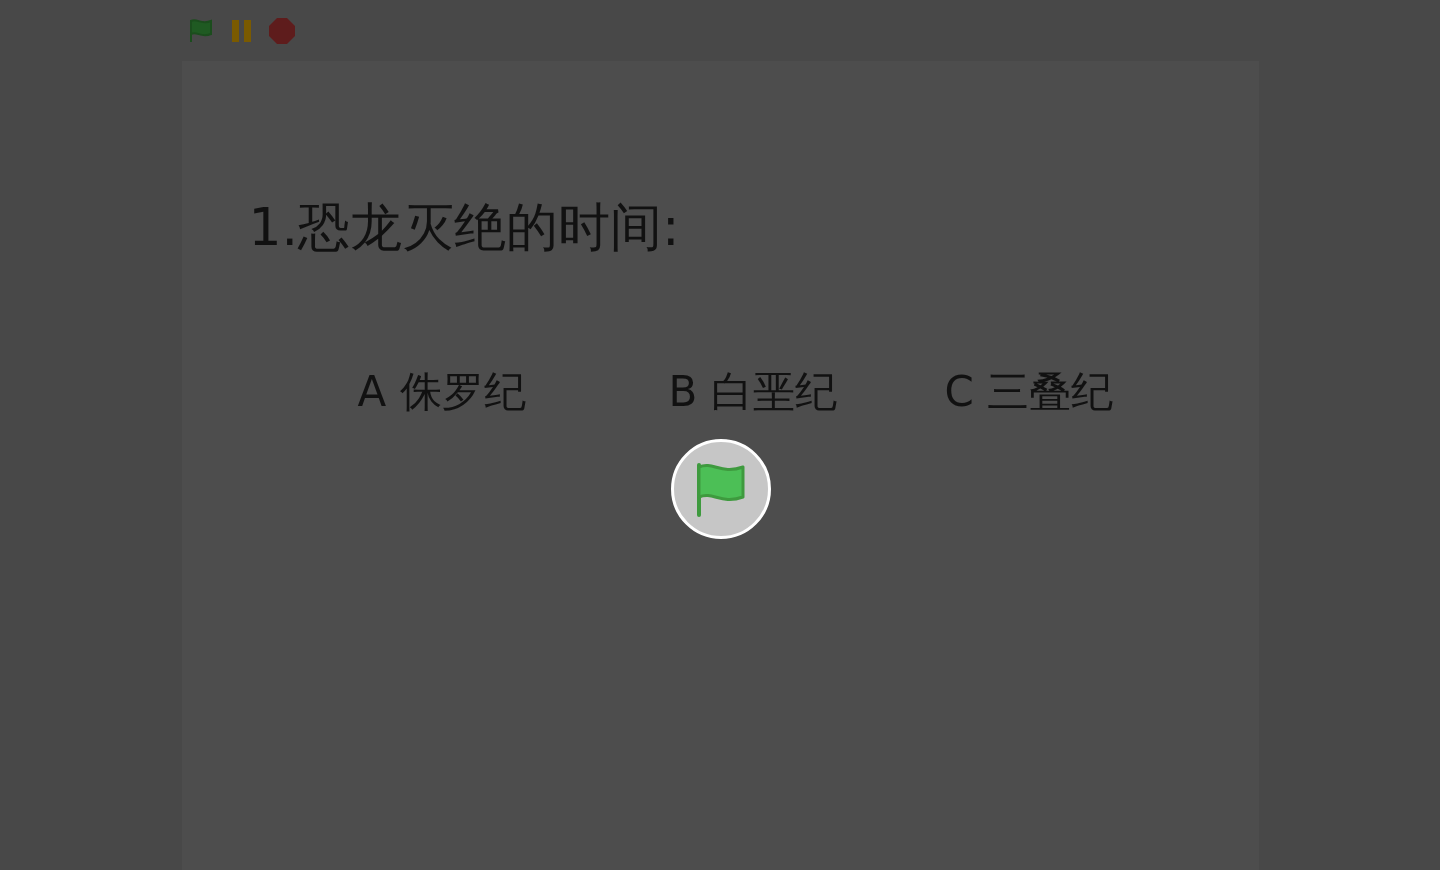  Describe the element at coordinates (201, 30) in the screenshot. I see `flag-icon` at that location.